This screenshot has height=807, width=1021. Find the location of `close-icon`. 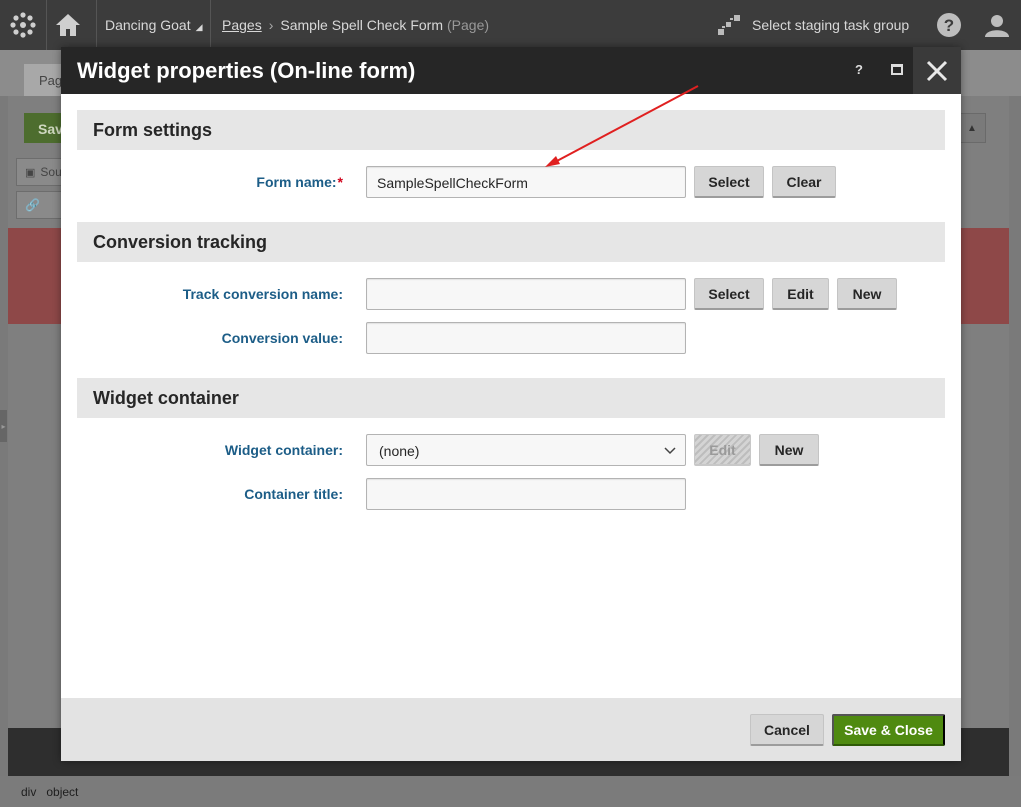

close-icon is located at coordinates (937, 70).